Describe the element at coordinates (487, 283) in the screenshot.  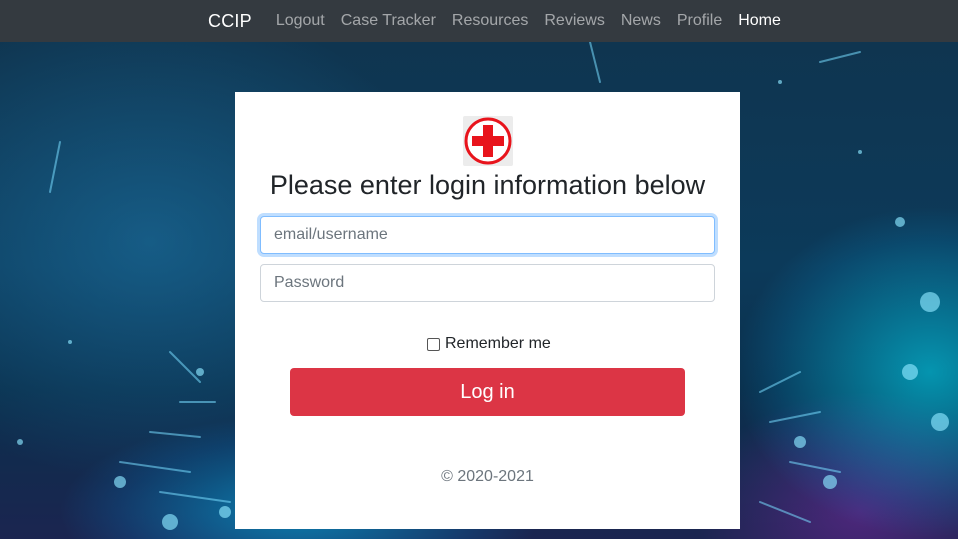
I see `password-input` at that location.